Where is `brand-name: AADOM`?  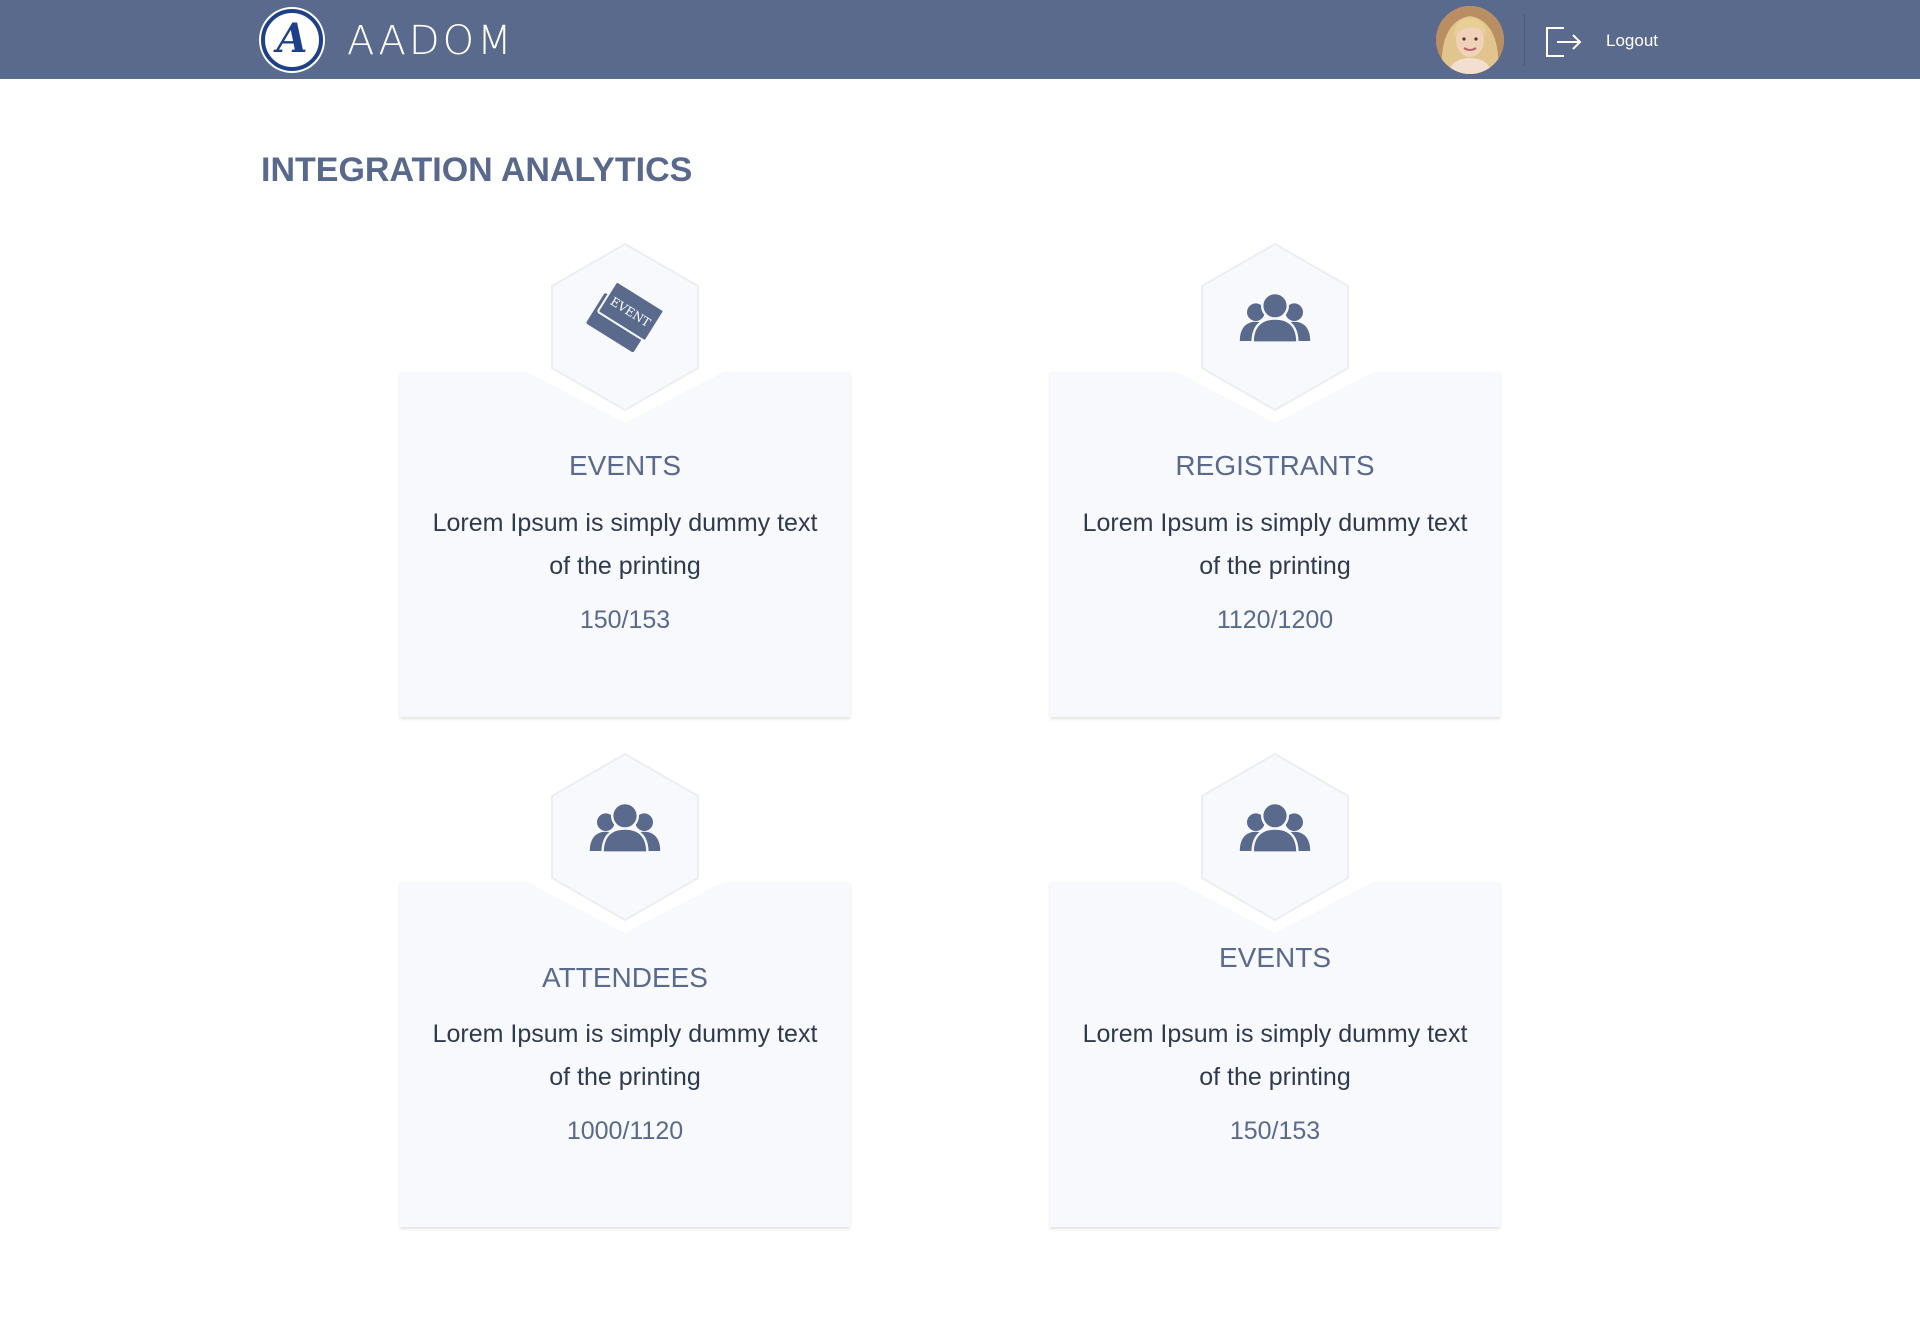
brand-name: AADOM is located at coordinates (431, 41).